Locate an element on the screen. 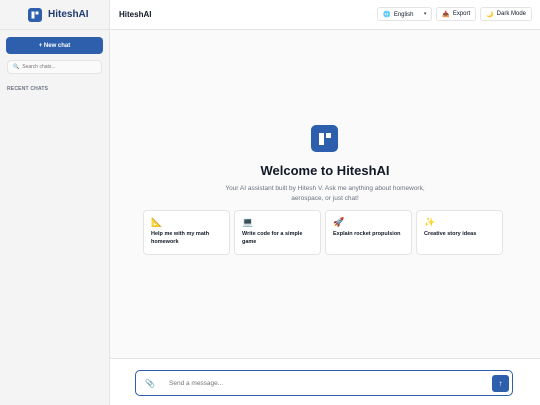 This screenshot has height=405, width=540. brand: HiteshAI is located at coordinates (54, 15).